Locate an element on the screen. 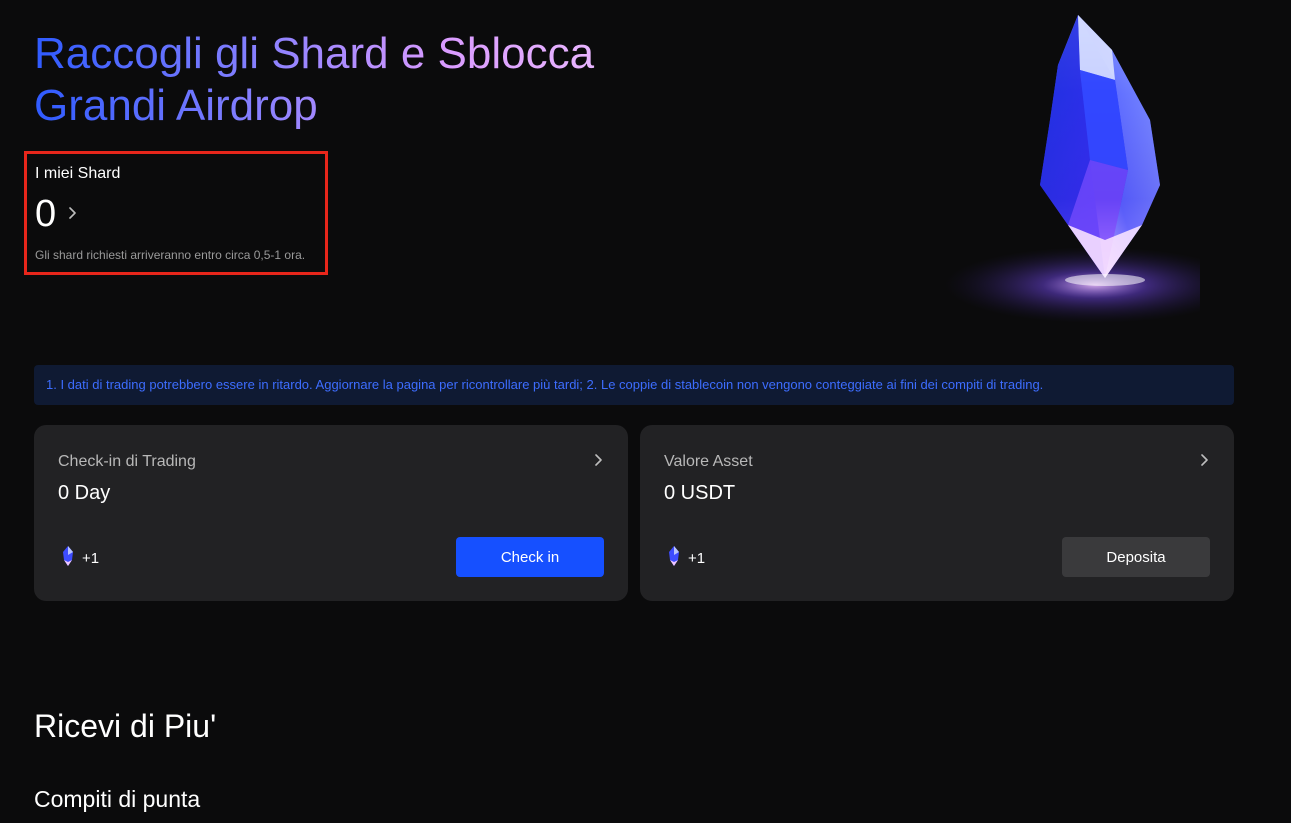  top-tasks-heading: Compiti di punta is located at coordinates (117, 799).